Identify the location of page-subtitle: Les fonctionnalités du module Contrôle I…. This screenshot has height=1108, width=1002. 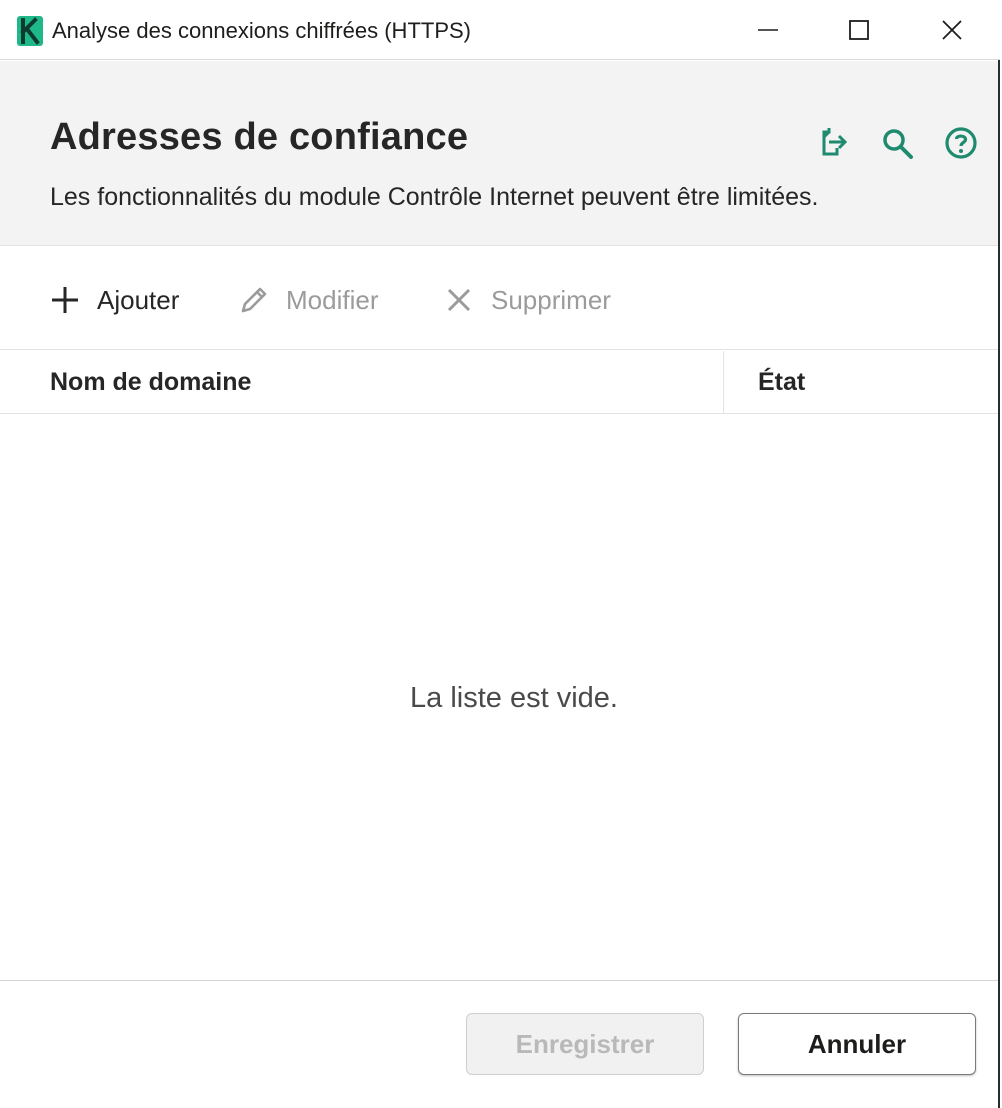
(434, 197).